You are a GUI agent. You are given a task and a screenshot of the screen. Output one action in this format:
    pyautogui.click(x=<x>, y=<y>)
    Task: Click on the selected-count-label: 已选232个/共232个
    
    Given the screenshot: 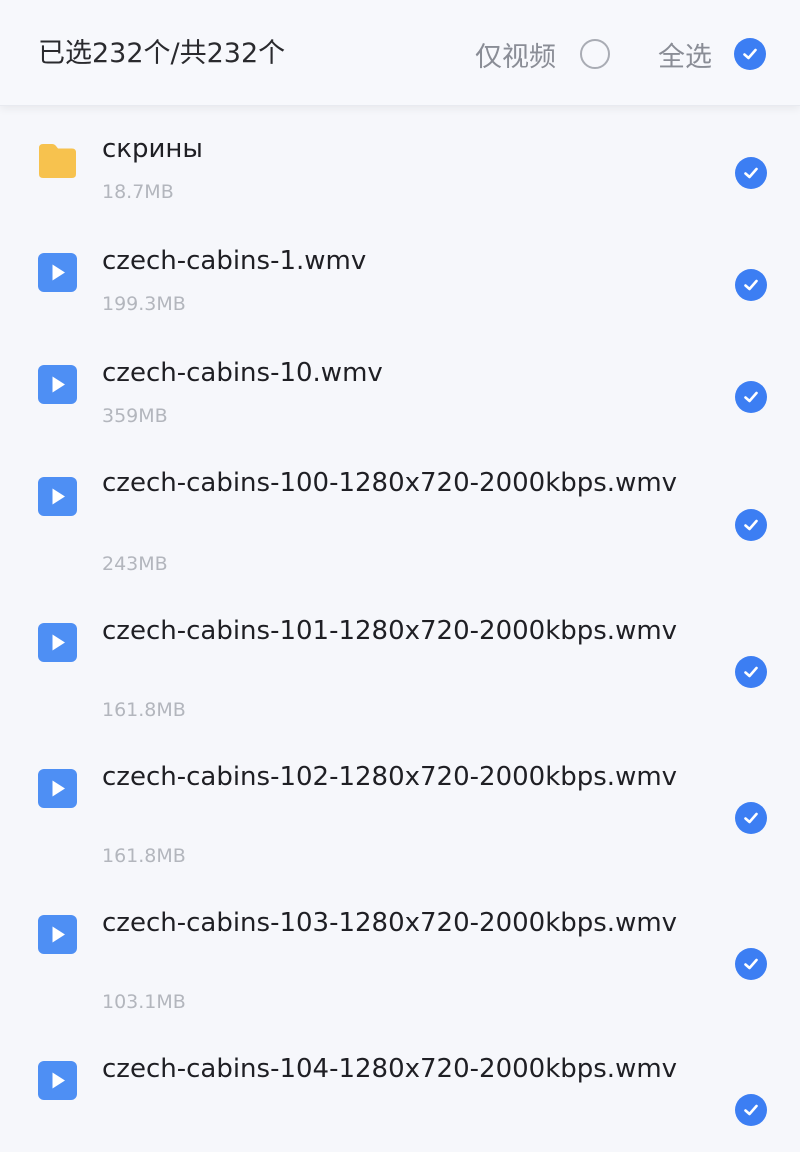 What is the action you would take?
    pyautogui.click(x=162, y=53)
    